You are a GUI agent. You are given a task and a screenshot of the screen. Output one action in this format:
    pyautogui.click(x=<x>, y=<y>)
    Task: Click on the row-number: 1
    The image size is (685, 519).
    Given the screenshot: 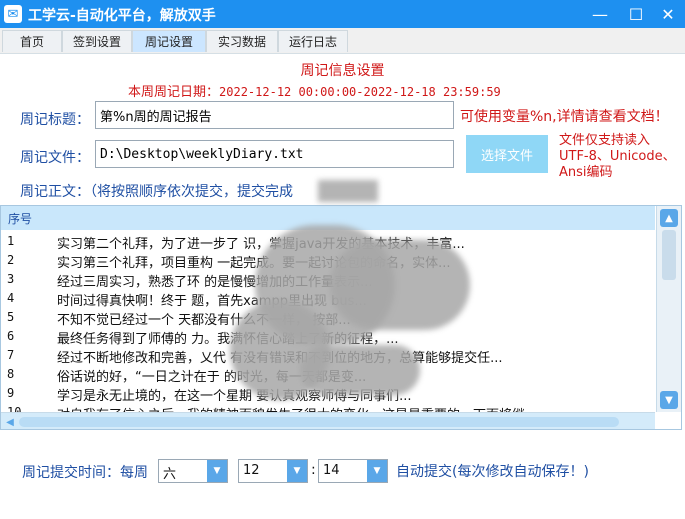 What is the action you would take?
    pyautogui.click(x=11, y=241)
    